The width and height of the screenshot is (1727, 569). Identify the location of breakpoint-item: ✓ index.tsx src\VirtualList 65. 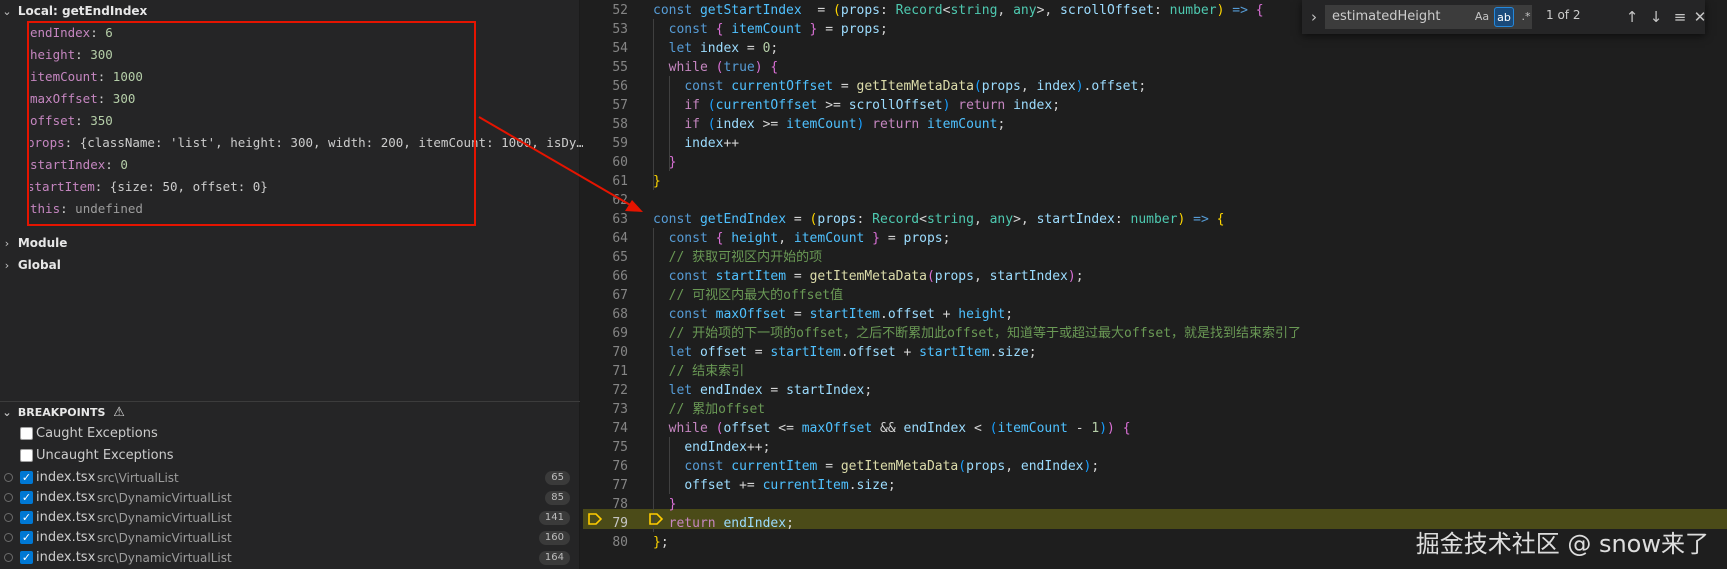
(290, 478).